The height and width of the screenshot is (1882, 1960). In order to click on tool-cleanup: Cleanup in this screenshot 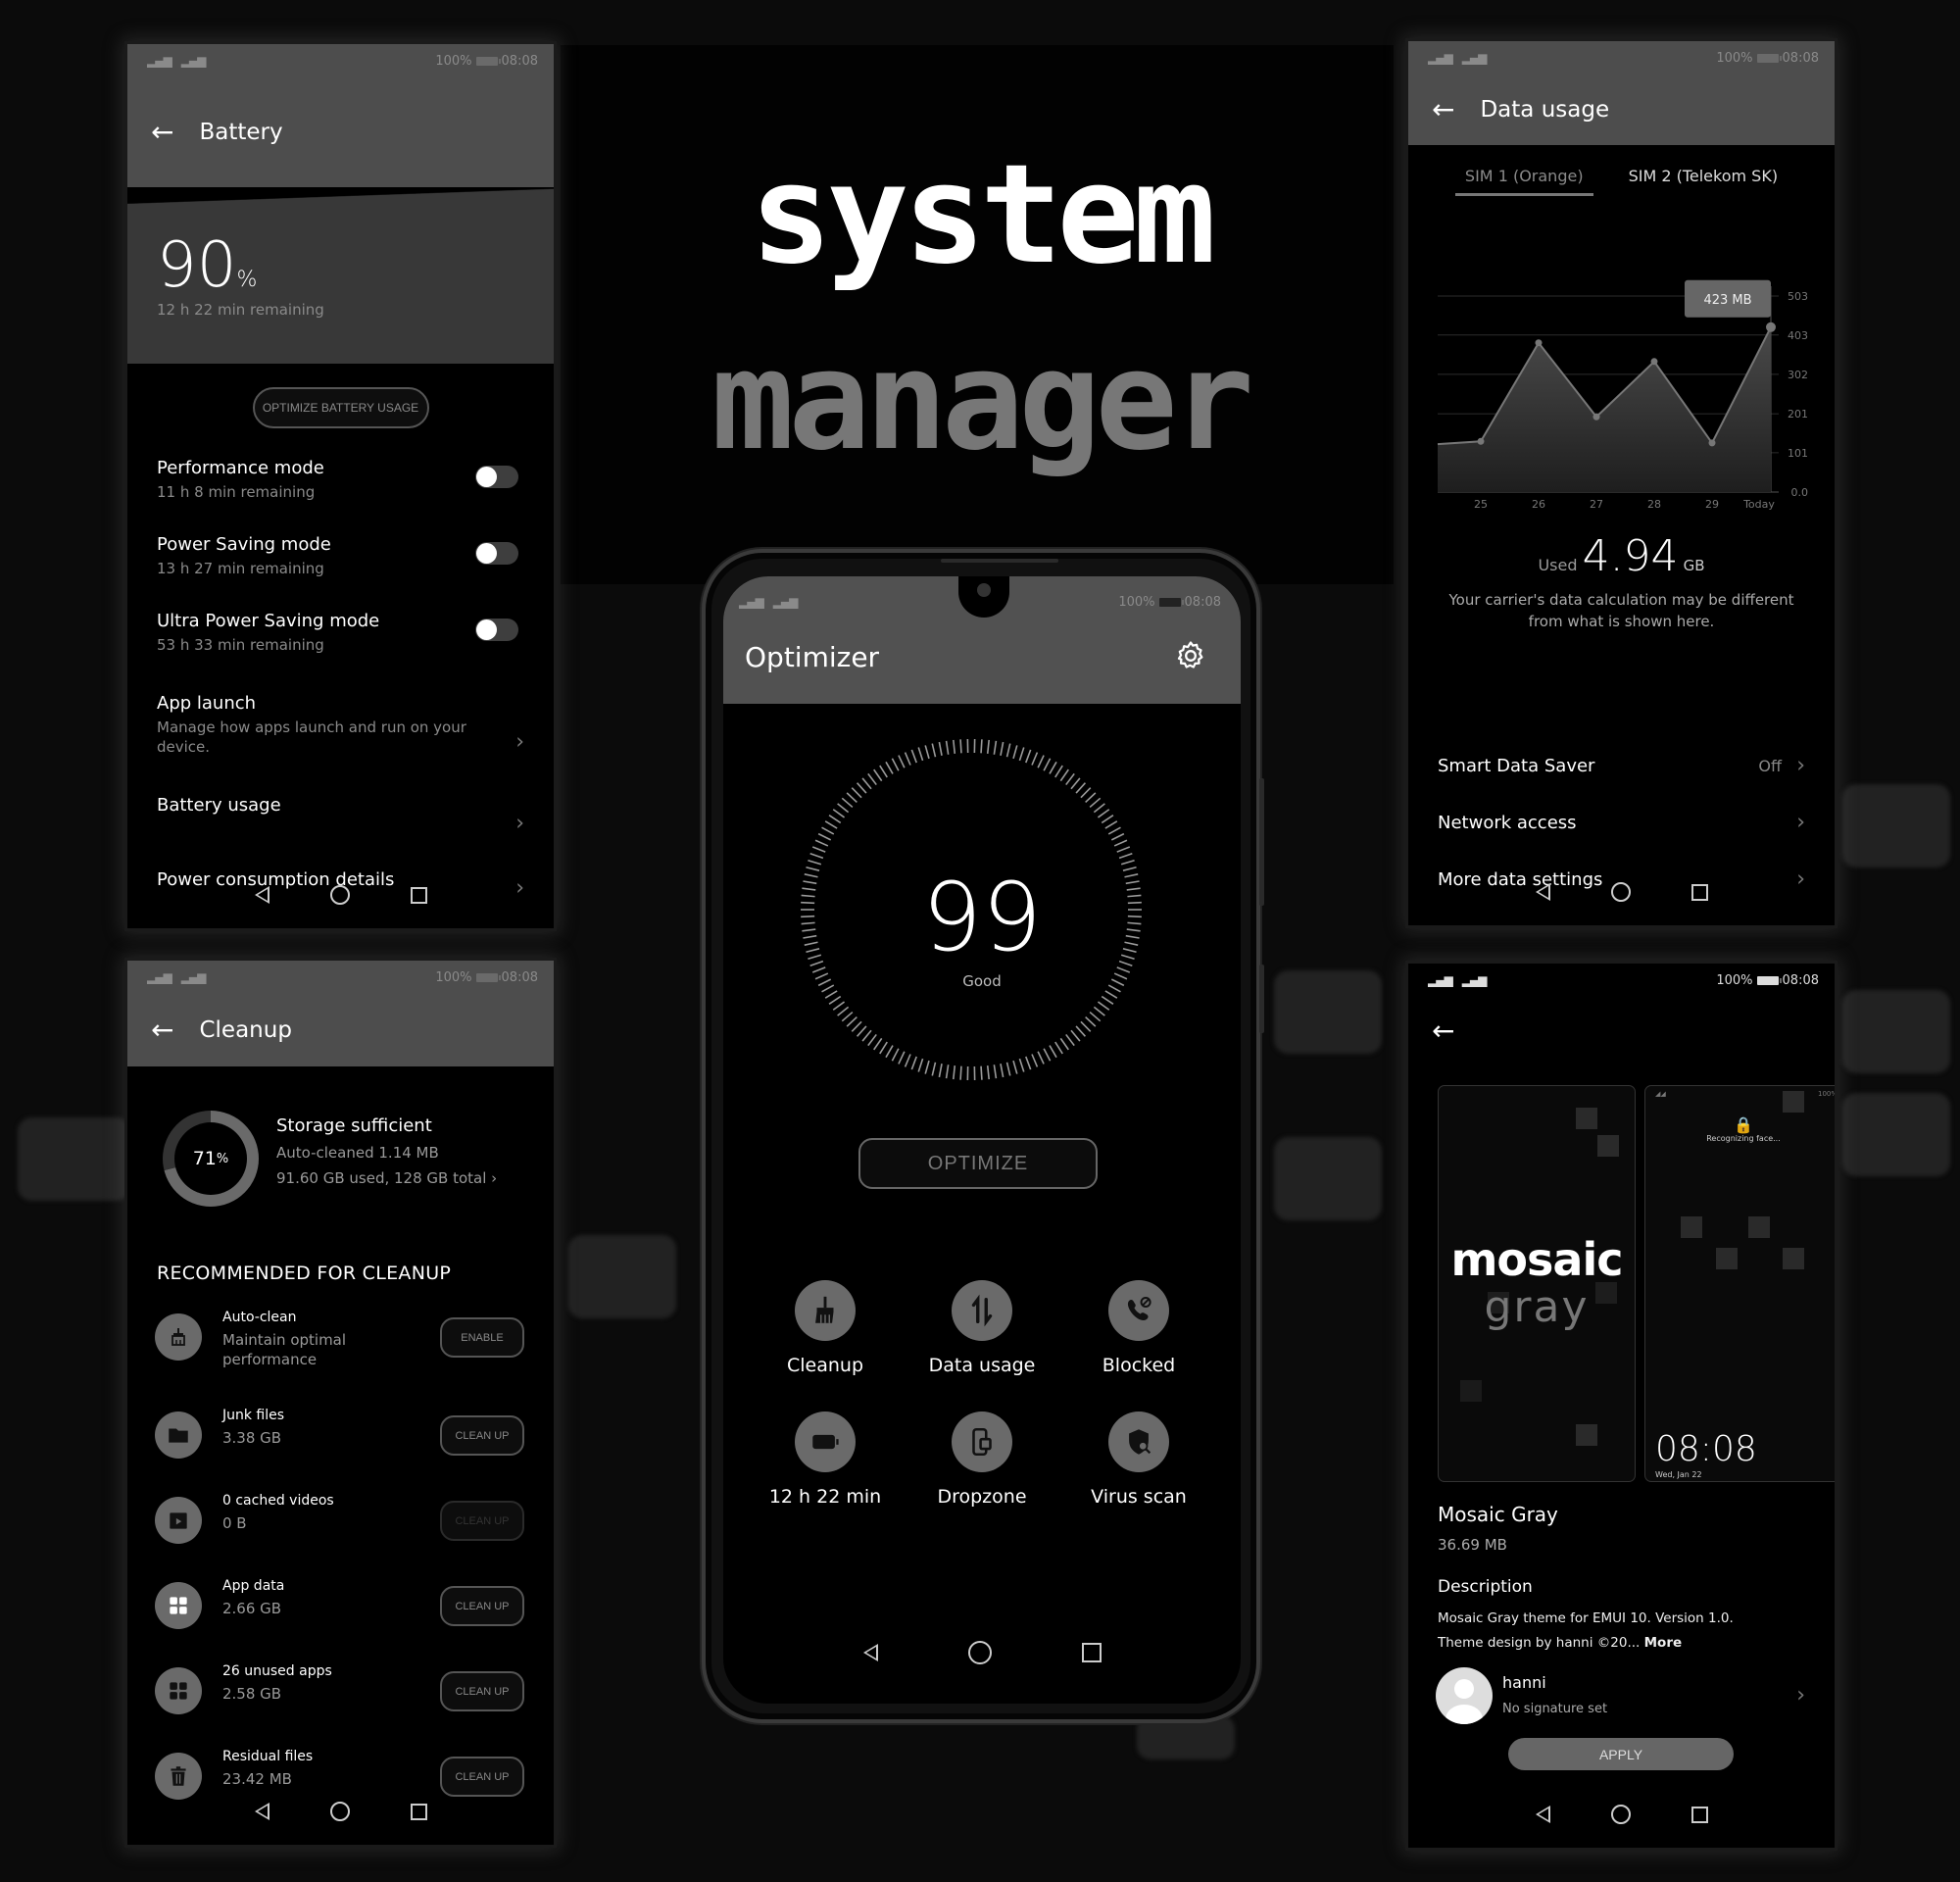, I will do `click(825, 1328)`.